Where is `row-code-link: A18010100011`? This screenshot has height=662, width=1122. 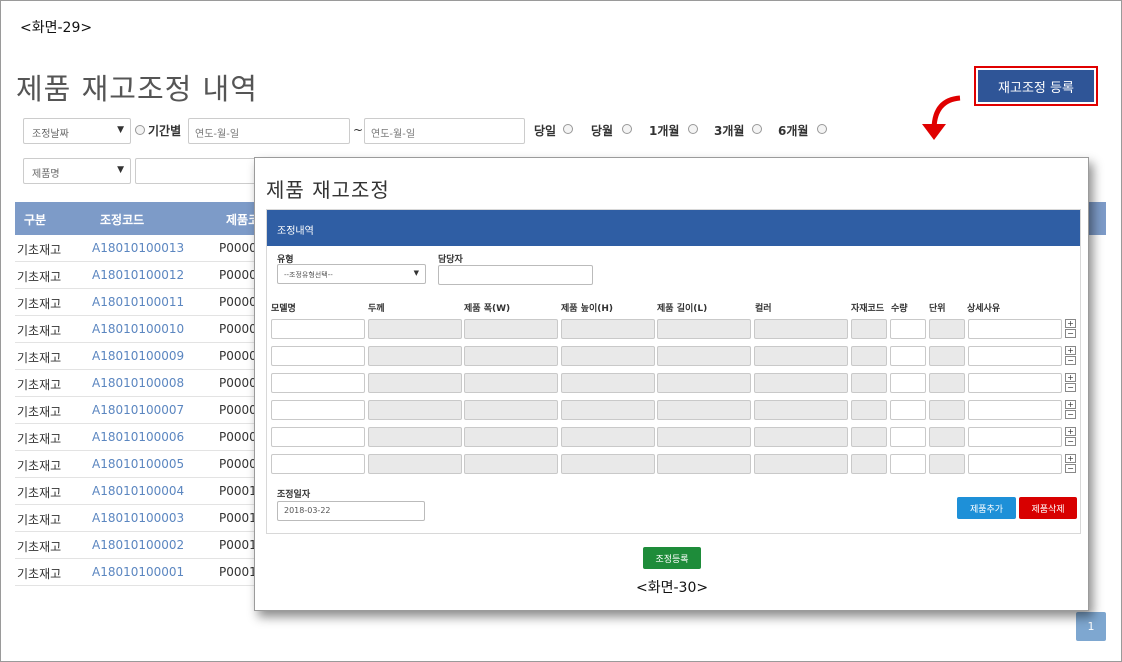 row-code-link: A18010100011 is located at coordinates (138, 302).